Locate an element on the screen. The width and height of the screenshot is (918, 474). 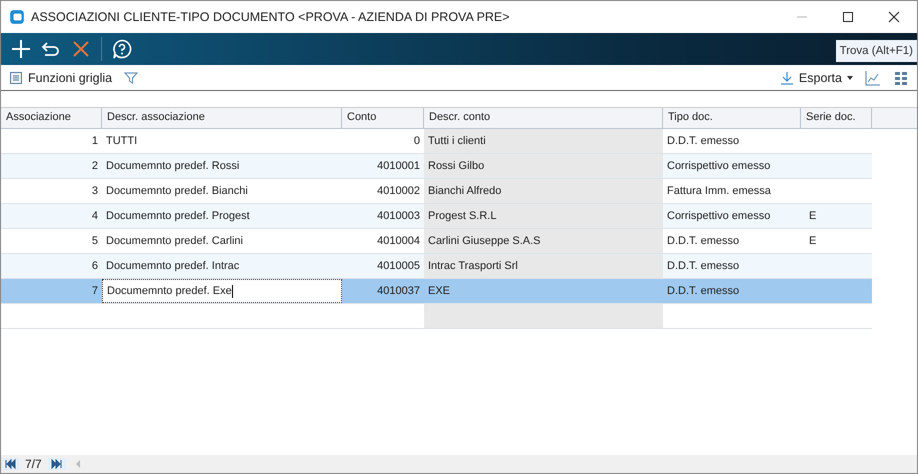
table-cell: Rossi Gilbo is located at coordinates (456, 166).